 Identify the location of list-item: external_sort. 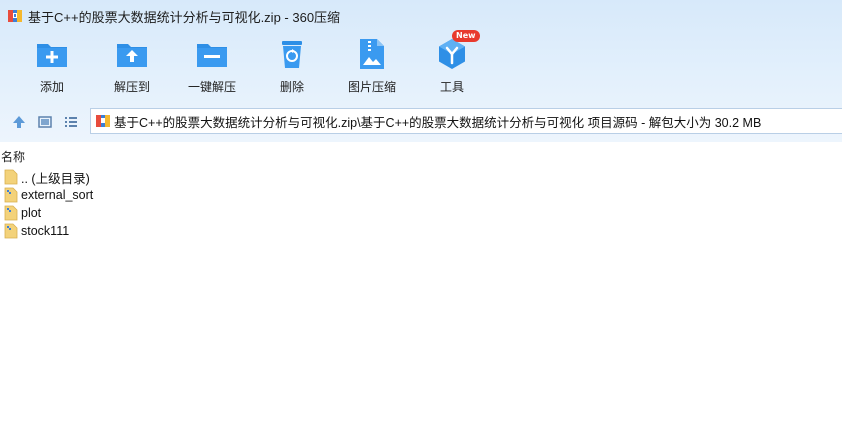
(48, 195).